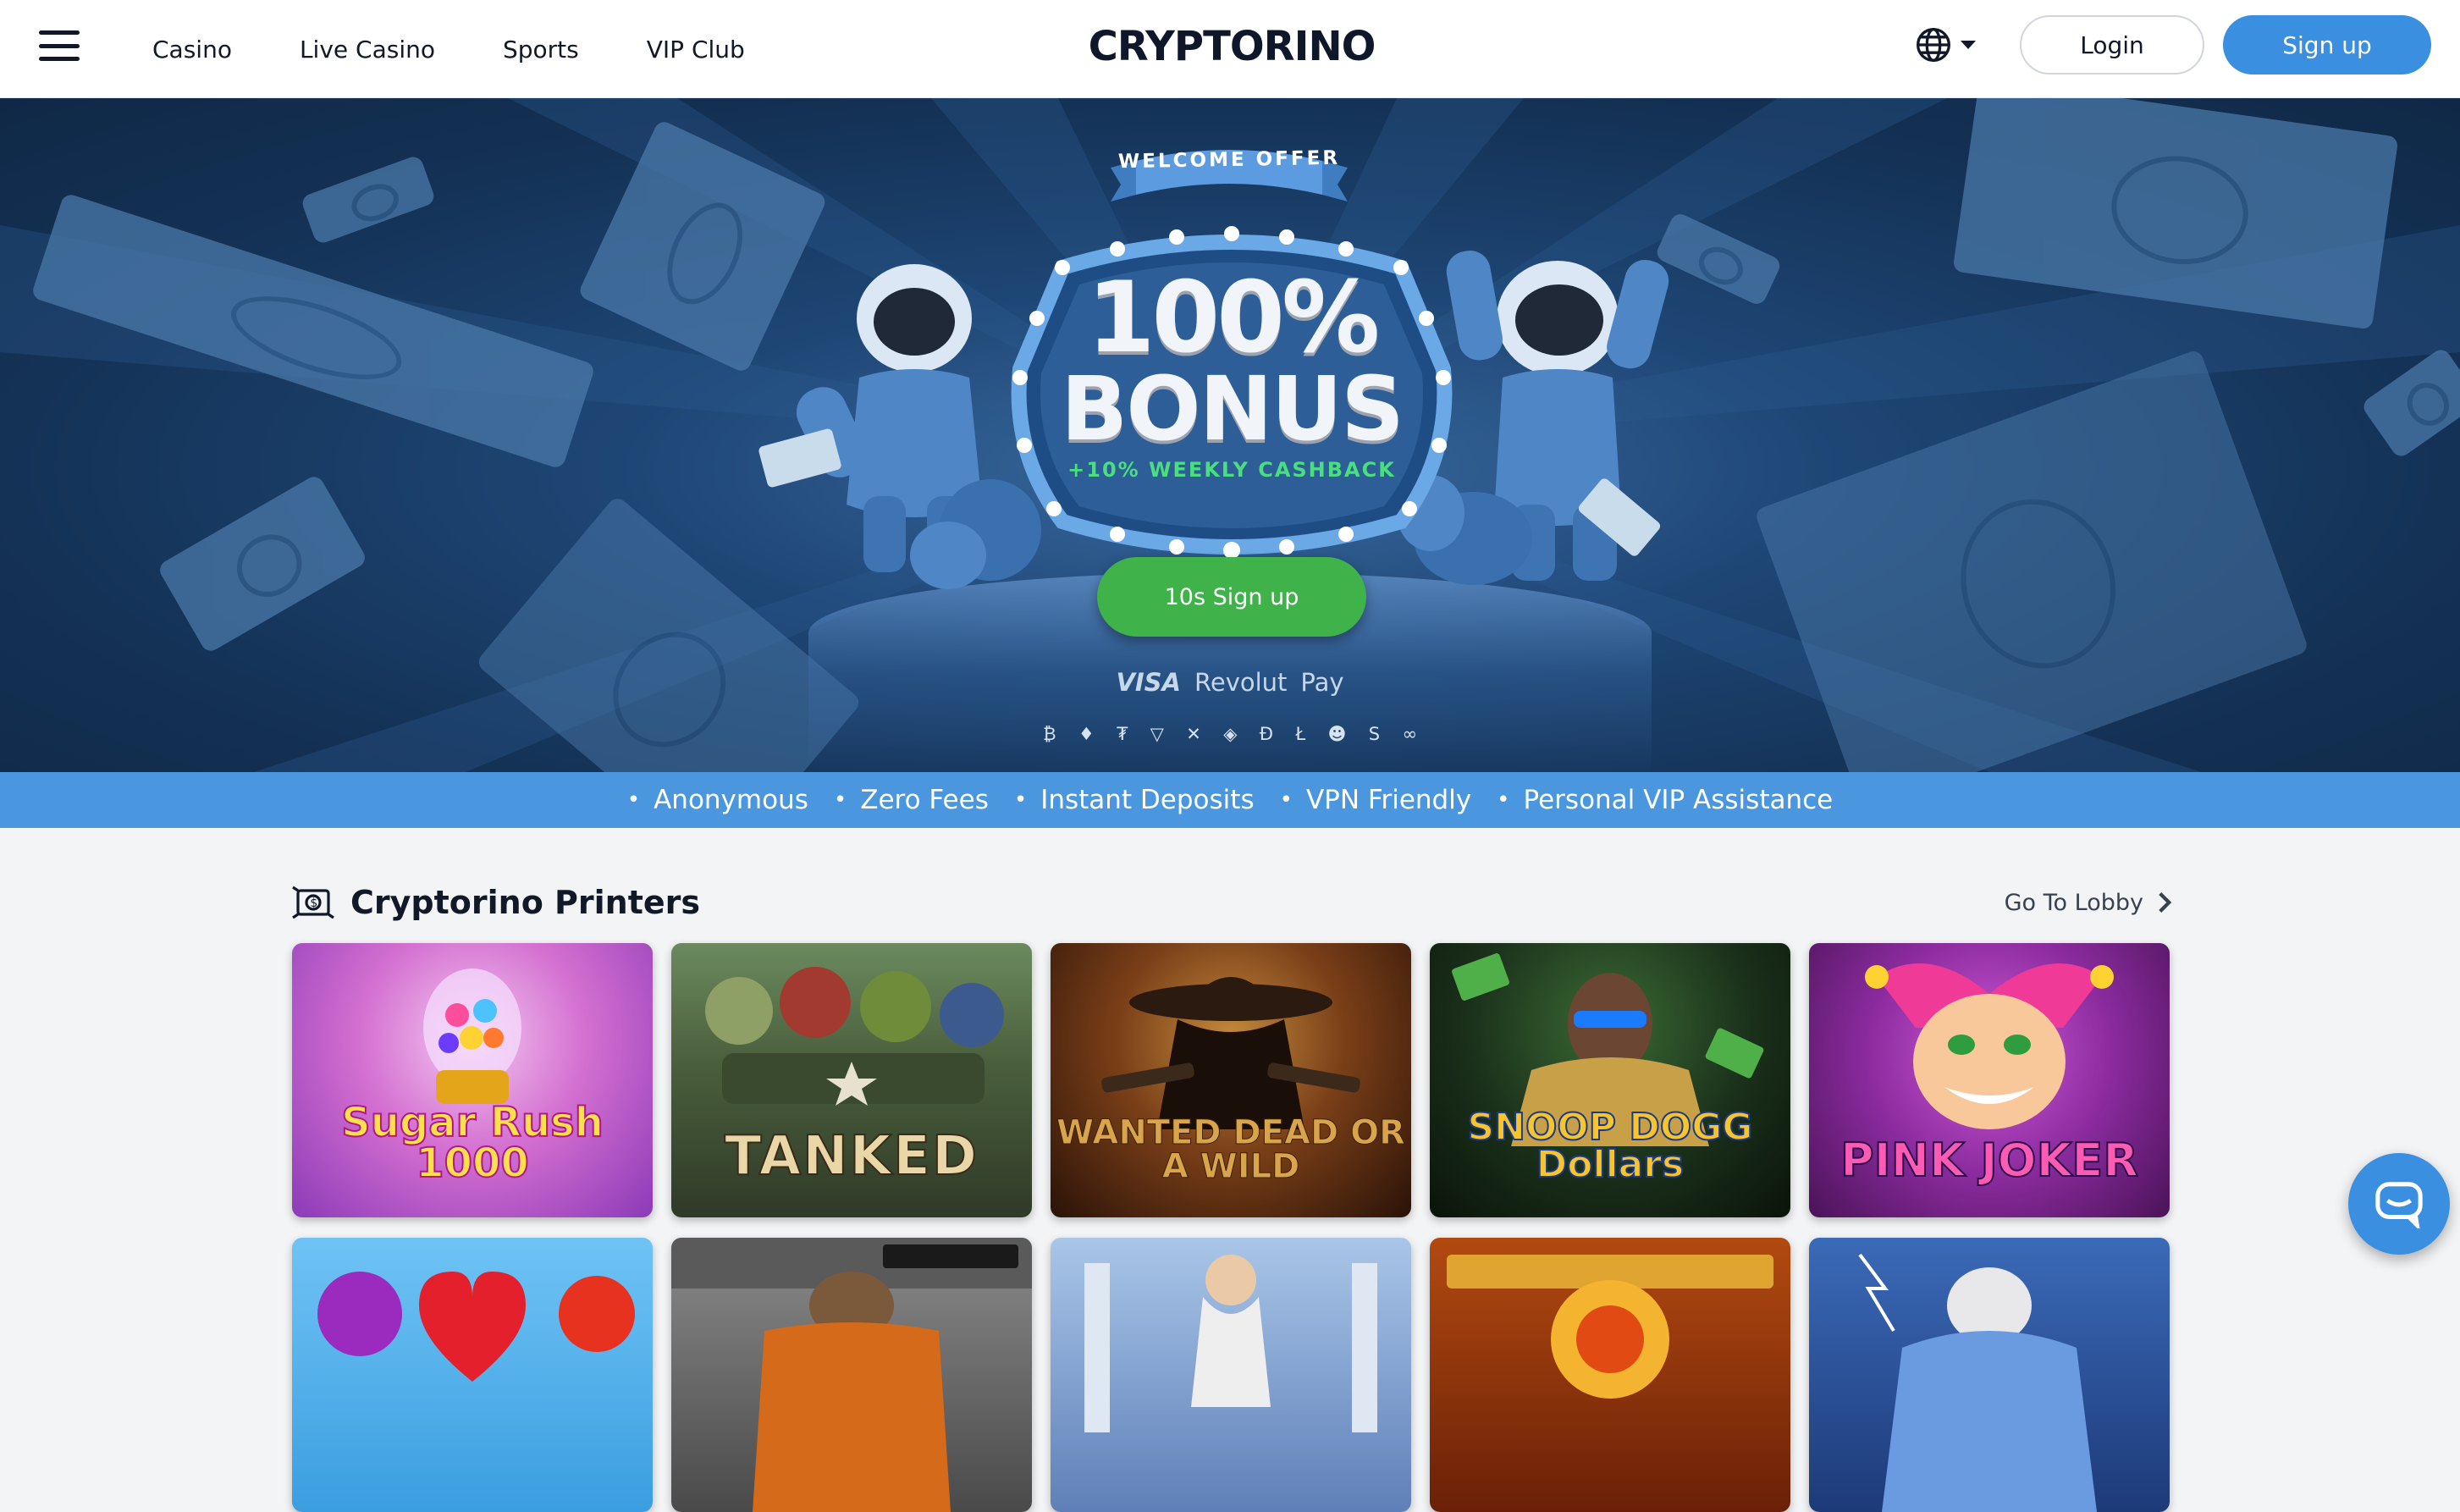 This screenshot has height=1512, width=2460. Describe the element at coordinates (472, 1143) in the screenshot. I see `game-title: Sugar Rush 1000` at that location.